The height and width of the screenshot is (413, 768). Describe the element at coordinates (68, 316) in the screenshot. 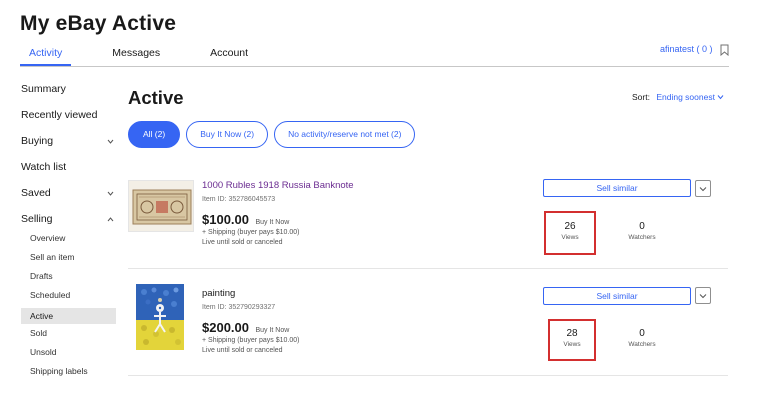

I see `sidebar-sub-active: Active` at that location.